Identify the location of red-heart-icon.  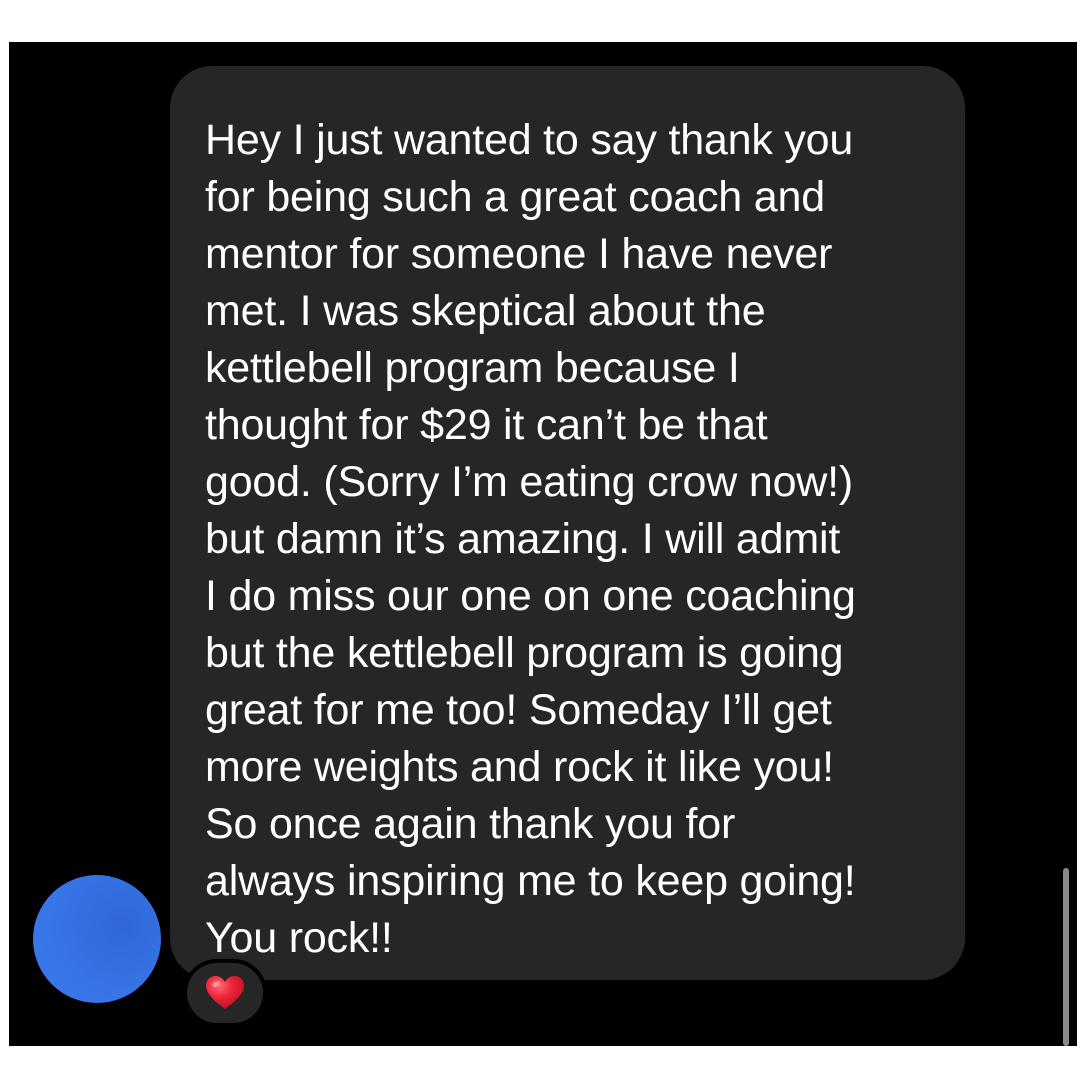
(225, 992).